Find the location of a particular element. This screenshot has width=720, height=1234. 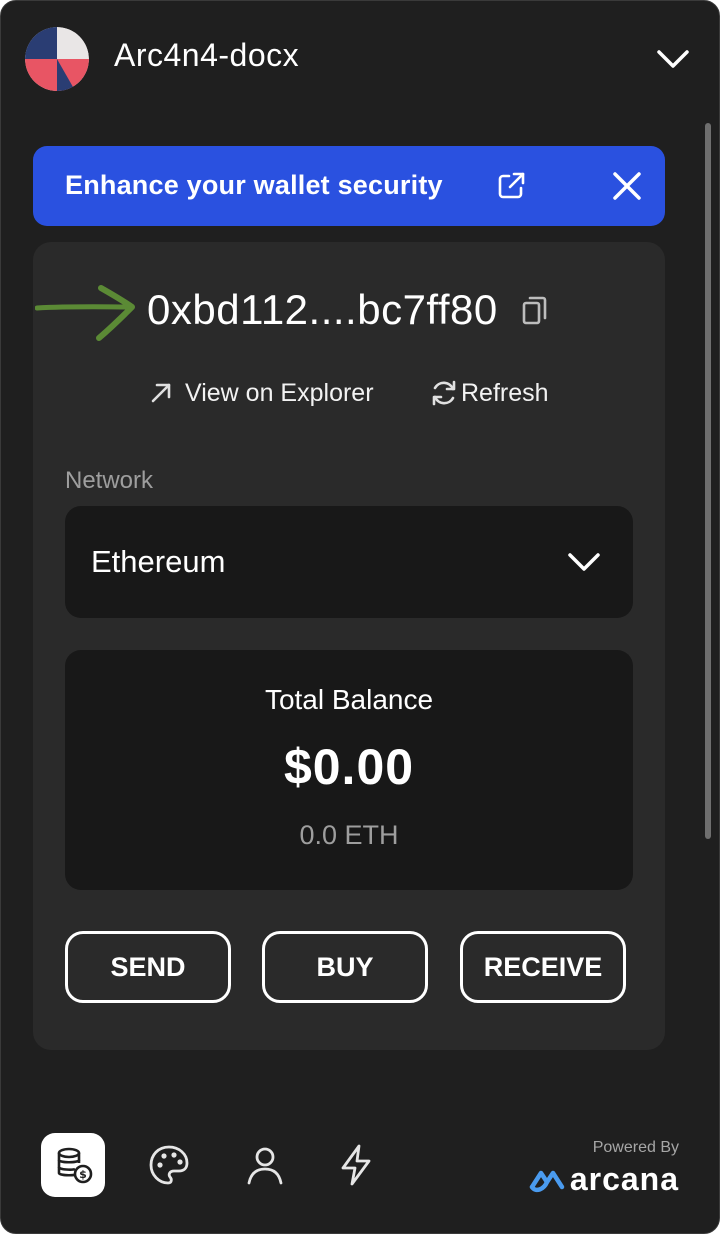

refresh-icon is located at coordinates (444, 393).